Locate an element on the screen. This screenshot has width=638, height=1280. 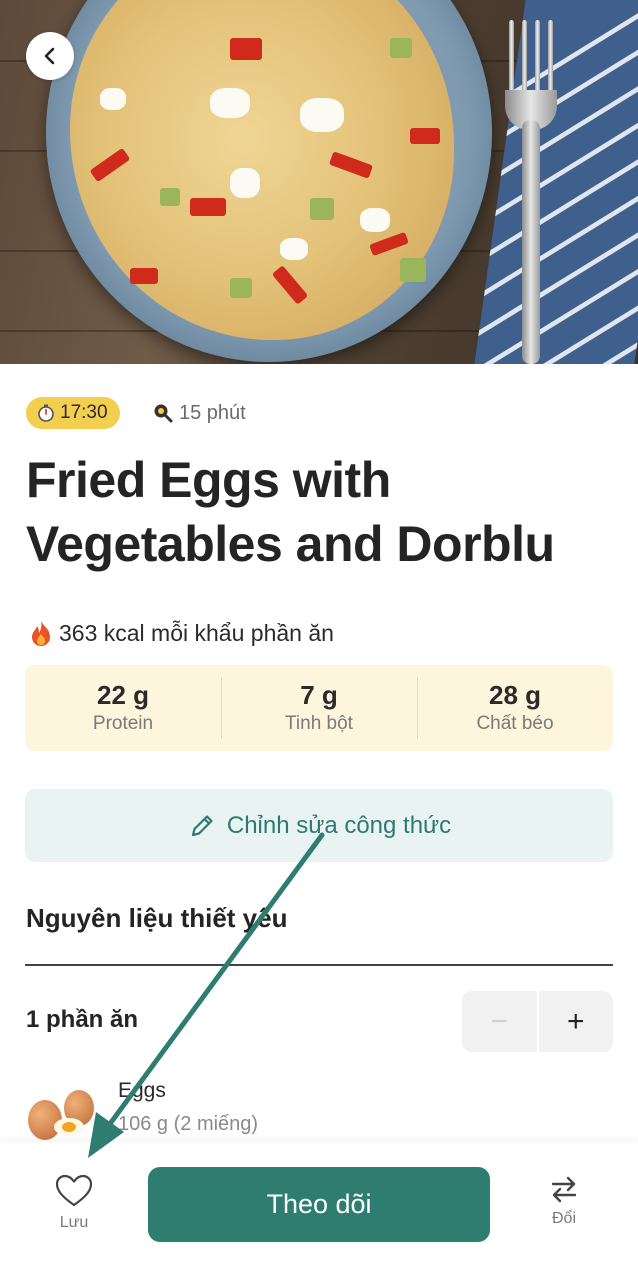
cooking-pan-icon is located at coordinates (163, 413).